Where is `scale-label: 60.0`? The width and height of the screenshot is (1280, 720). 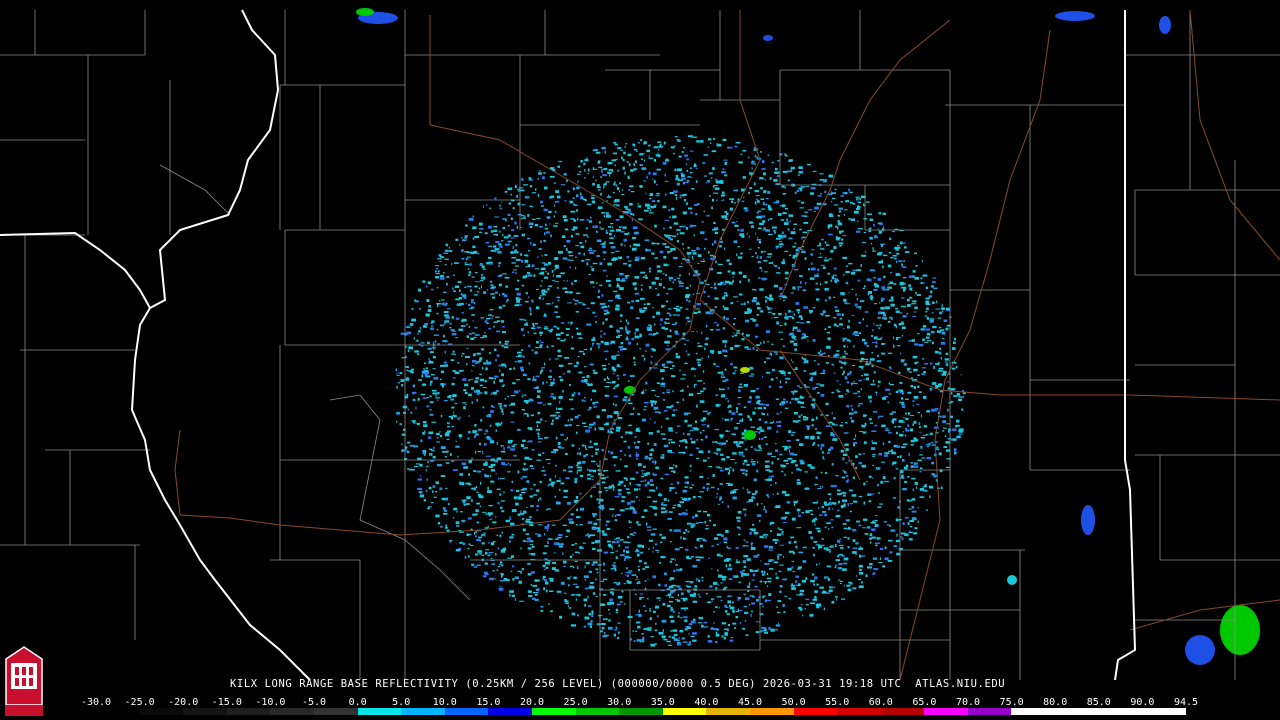
scale-label: 60.0 is located at coordinates (880, 702).